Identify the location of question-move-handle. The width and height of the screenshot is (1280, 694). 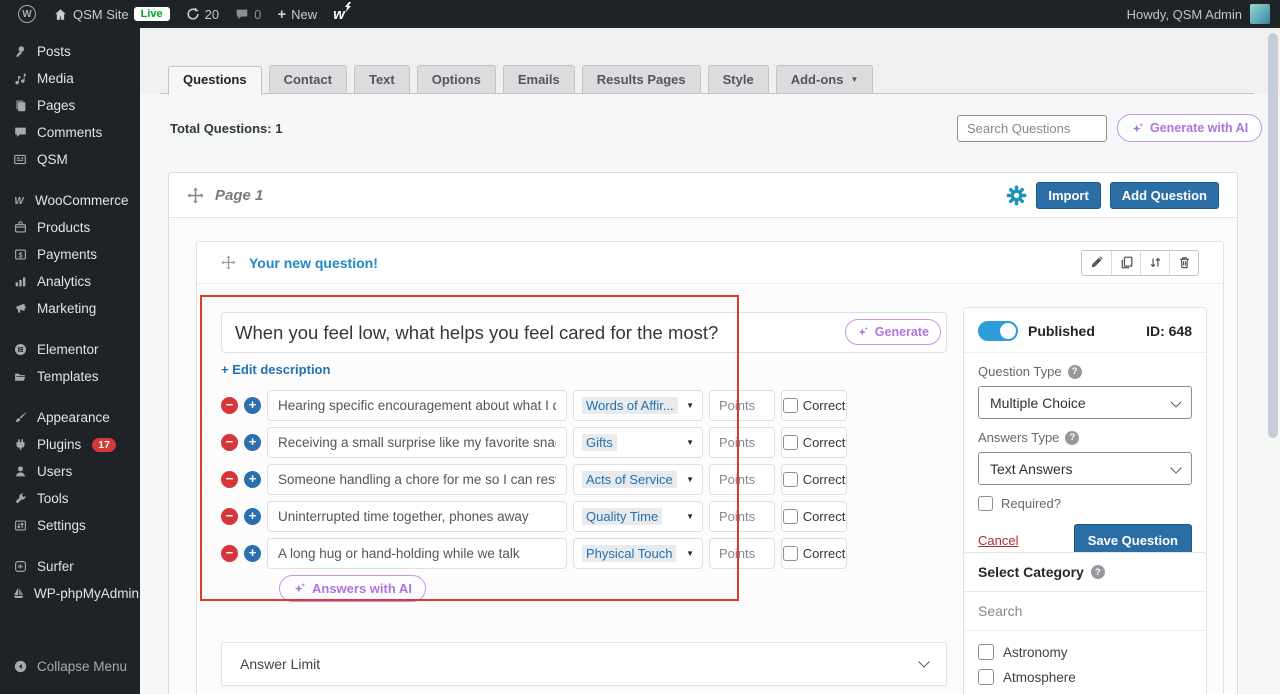
(228, 262).